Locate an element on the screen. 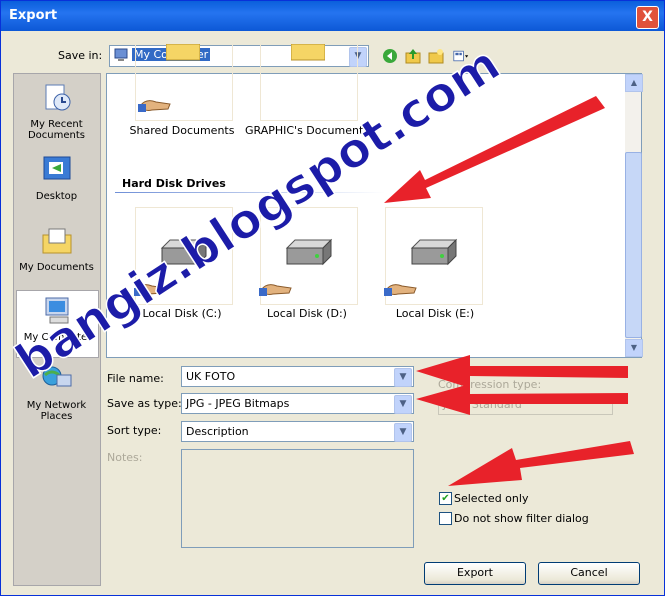 The height and width of the screenshot is (596, 665). new-folder-icon is located at coordinates (436, 56).